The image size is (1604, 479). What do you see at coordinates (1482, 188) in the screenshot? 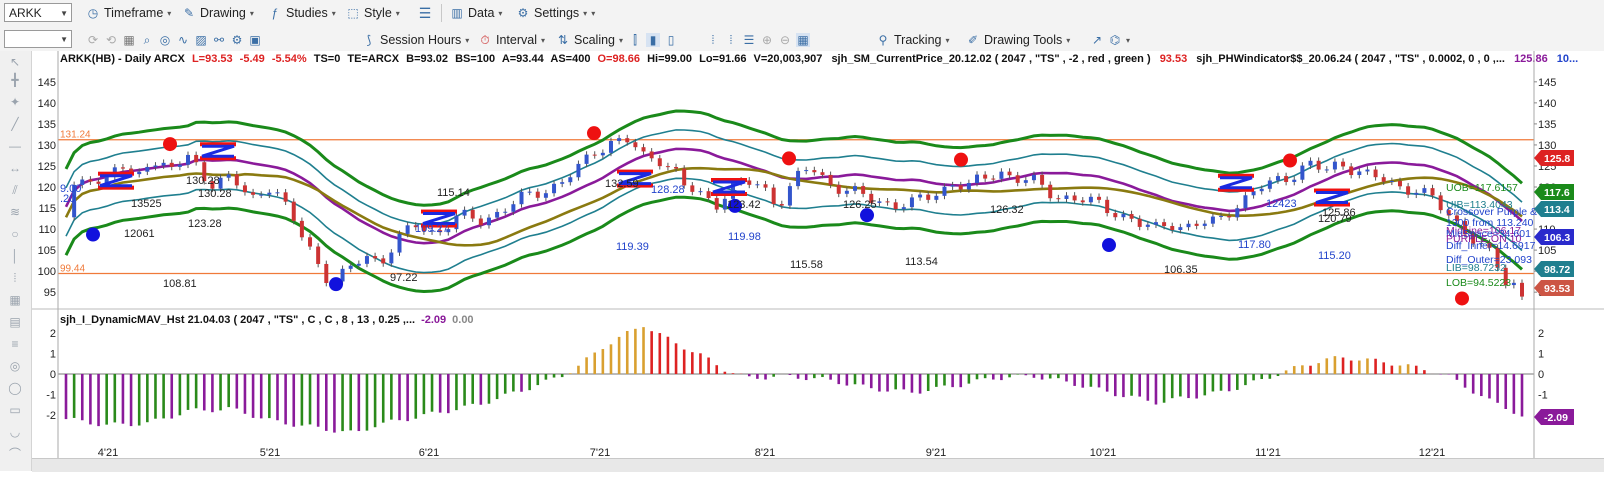
I see `right-annotation: UOB=117.6157` at bounding box center [1482, 188].